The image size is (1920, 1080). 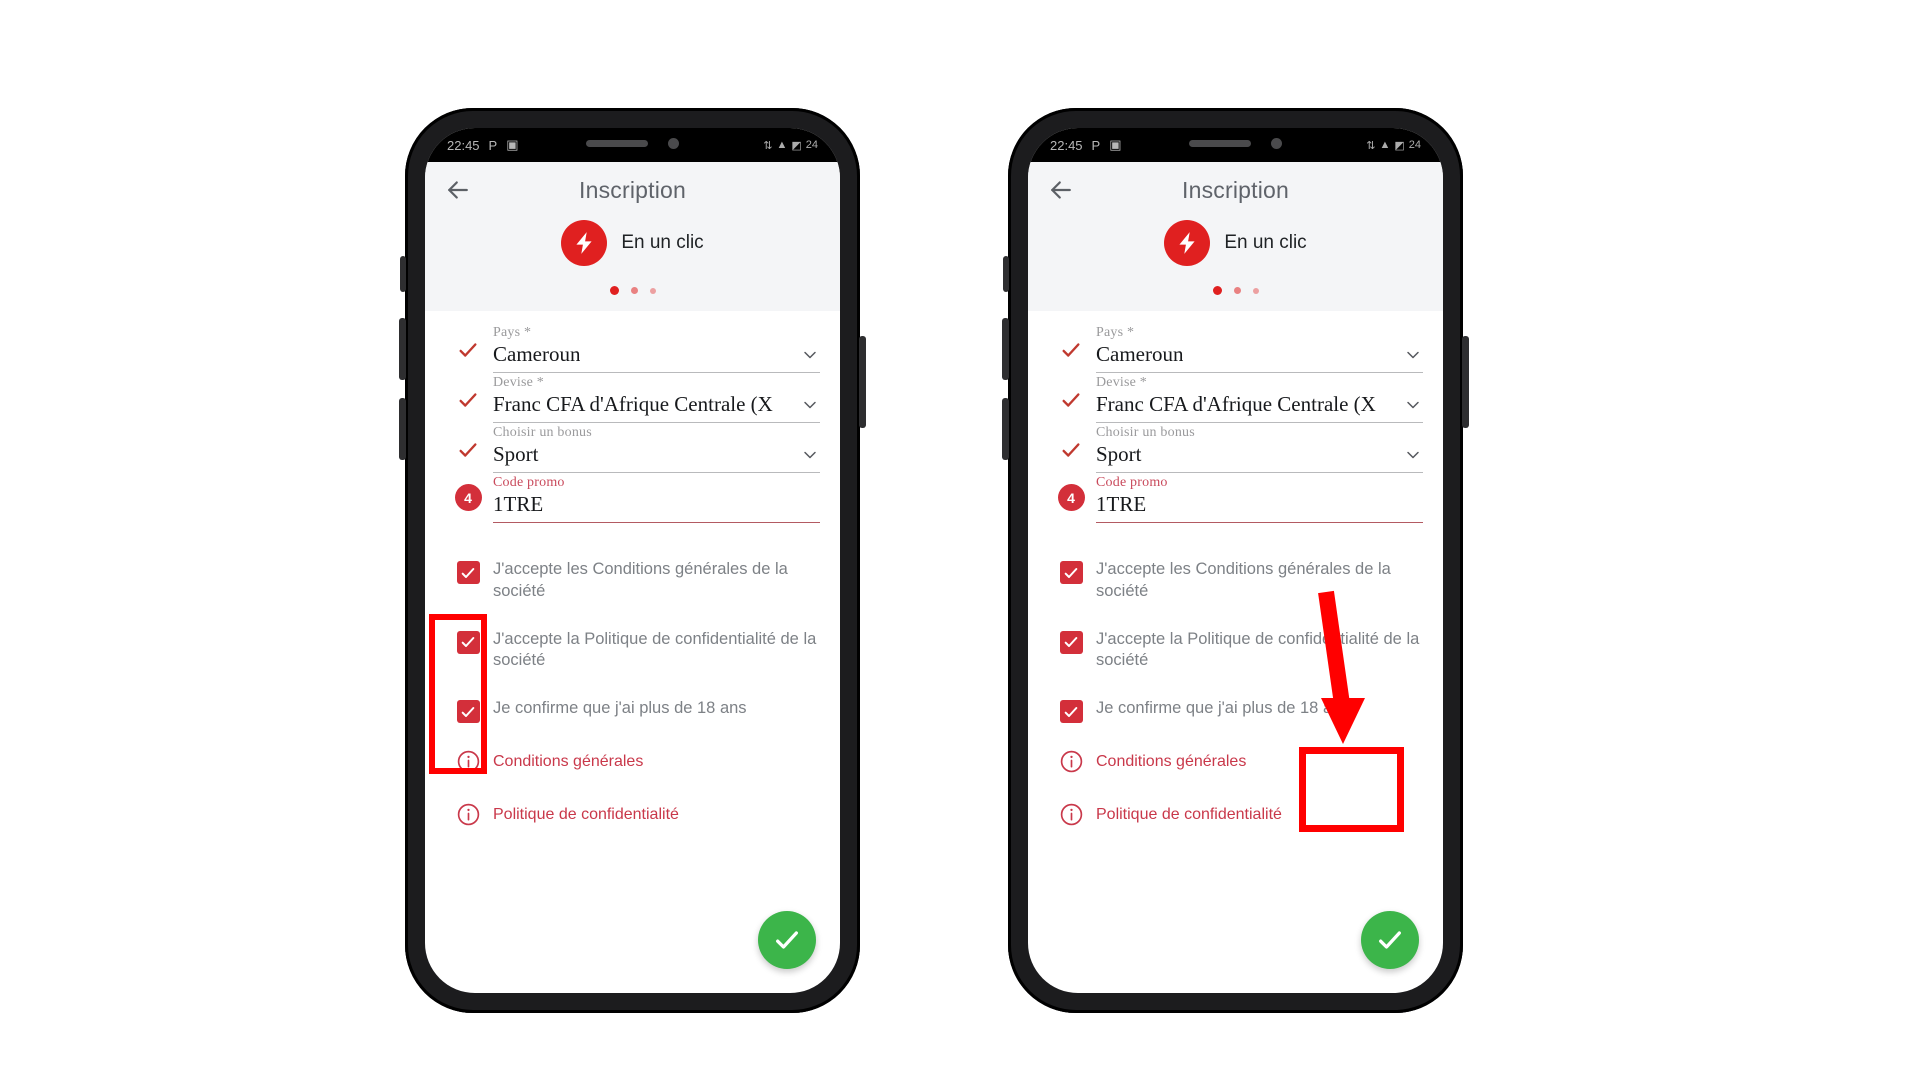 I want to click on field-row-devise: Devise * Franc CFA d'Afrique Centrale (X, so click(x=632, y=399).